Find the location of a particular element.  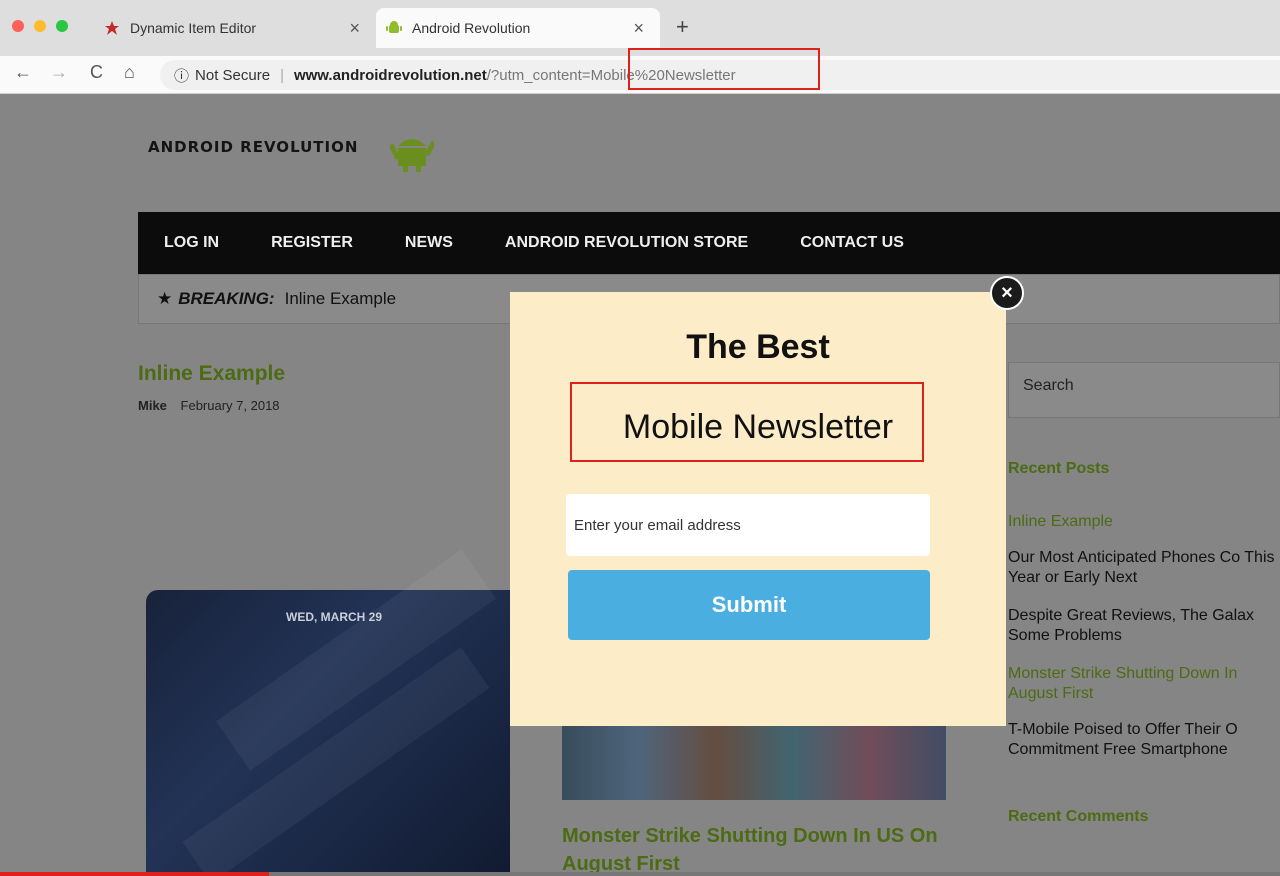

breaking-link: Inline Example is located at coordinates (341, 299).